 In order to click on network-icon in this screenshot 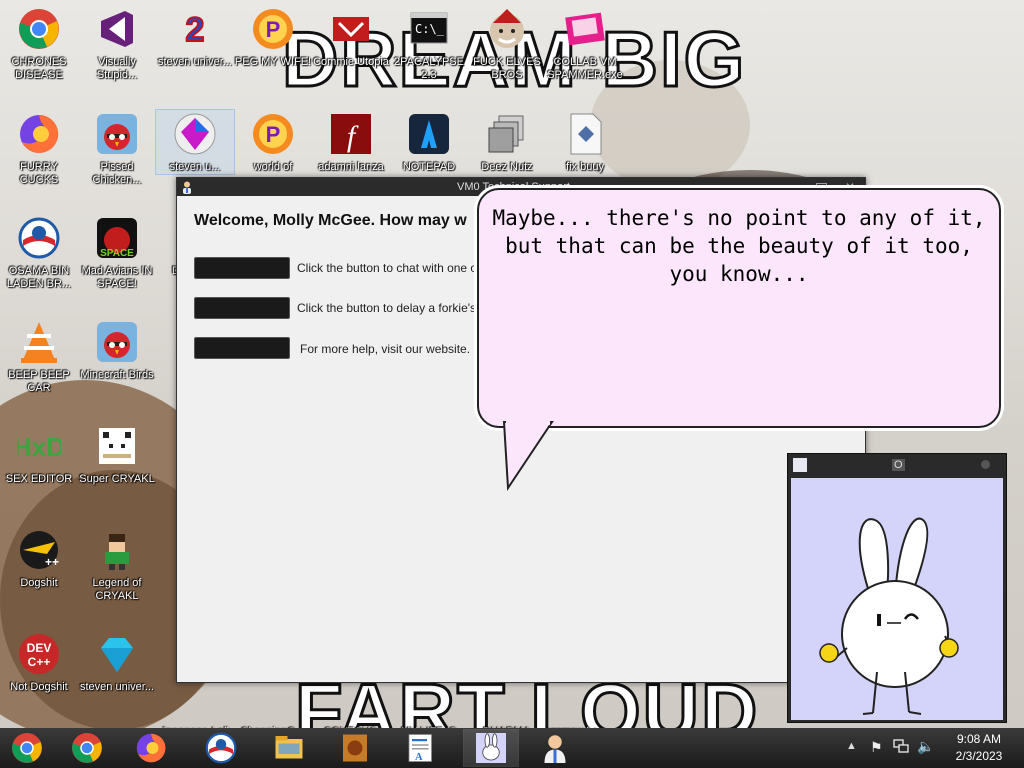, I will do `click(901, 745)`.